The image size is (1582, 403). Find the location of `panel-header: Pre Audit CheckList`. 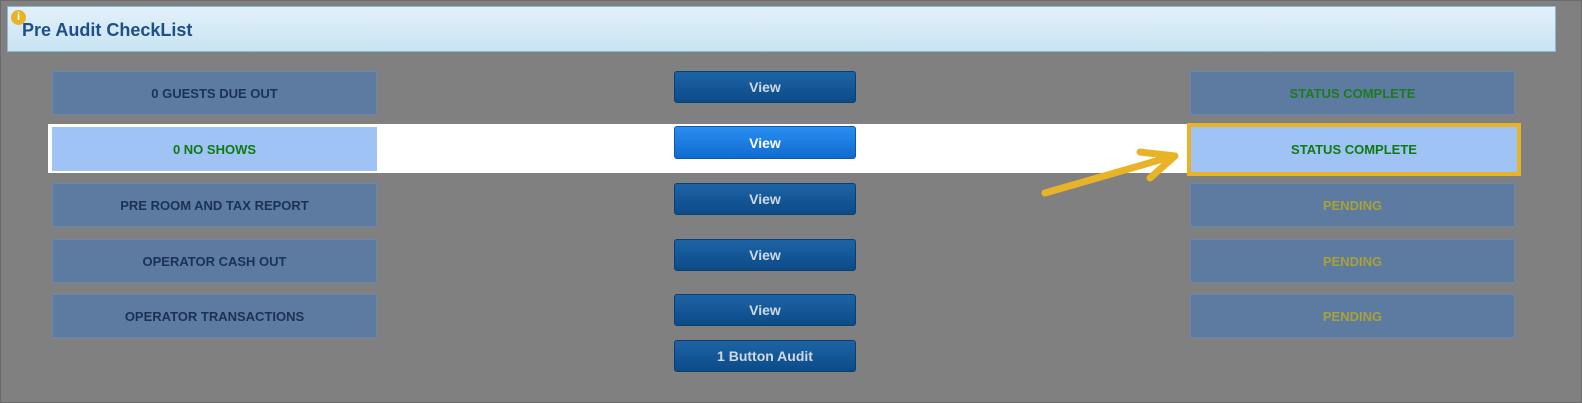

panel-header: Pre Audit CheckList is located at coordinates (781, 29).